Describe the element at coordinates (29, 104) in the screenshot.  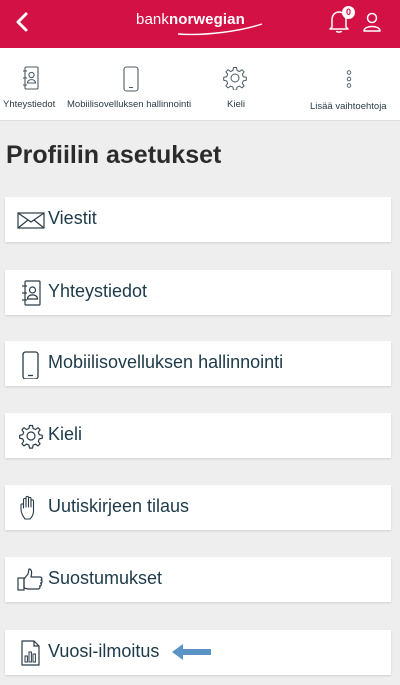
I see `quicknav-label: Yhteystiedot` at that location.